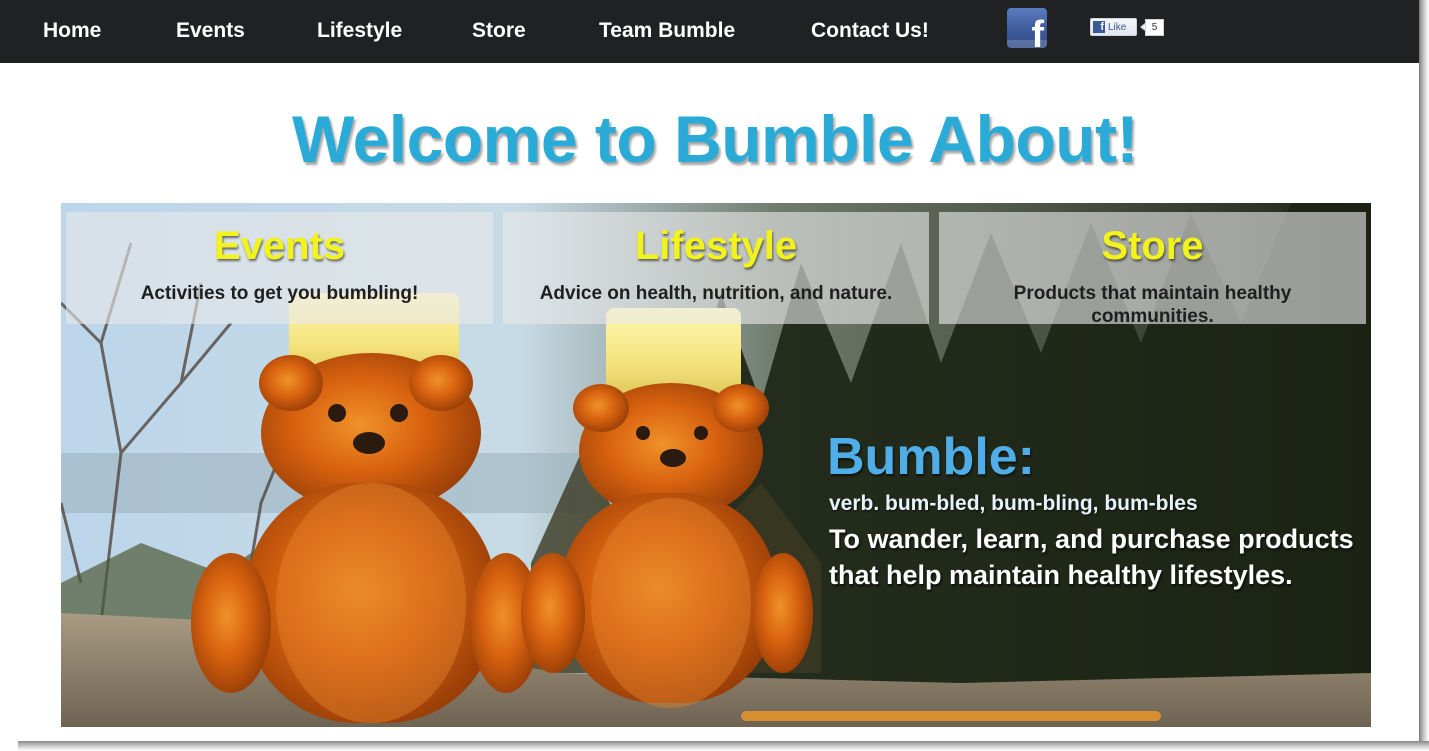 Image resolution: width=1429 pixels, height=751 pixels. I want to click on nav-home: Home, so click(72, 31).